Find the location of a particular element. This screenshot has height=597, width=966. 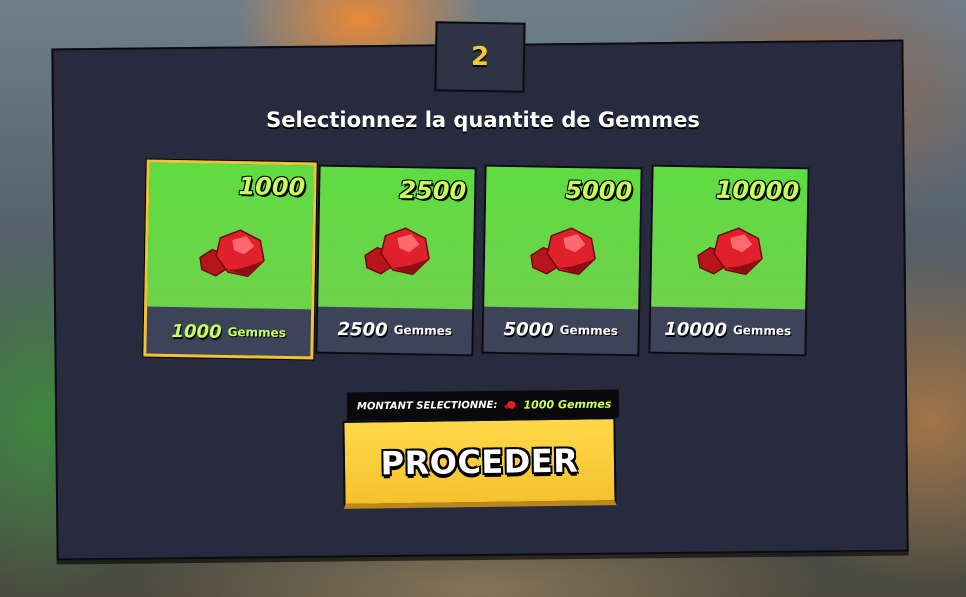

card-footer: 2500 Gemmes is located at coordinates (394, 330).